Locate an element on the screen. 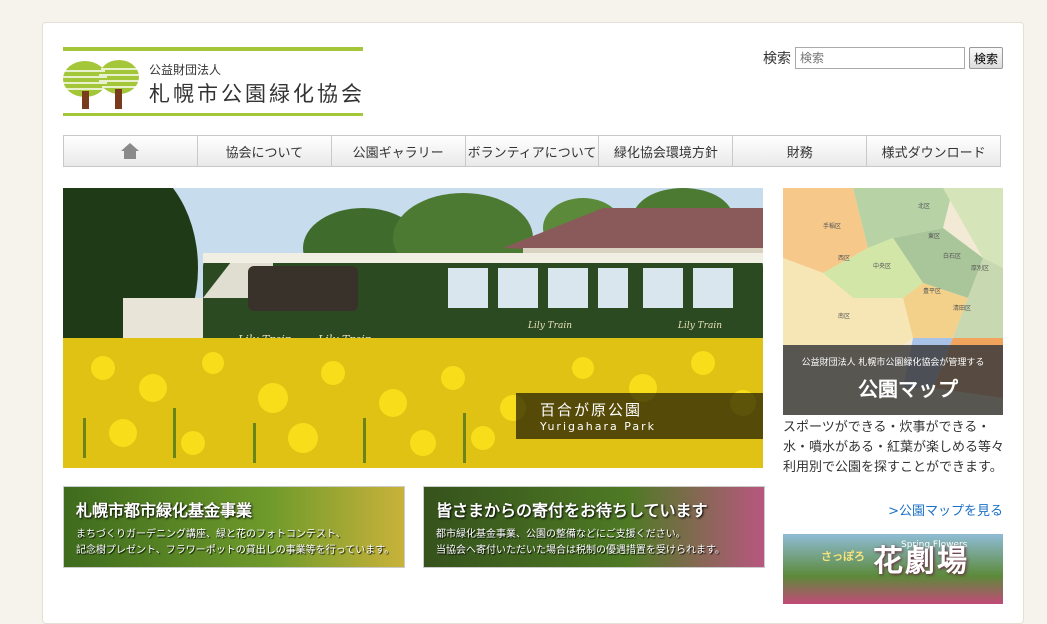  flower-theater-banner: さっぽろ Spring Flowers 花劇場 is located at coordinates (893, 569).